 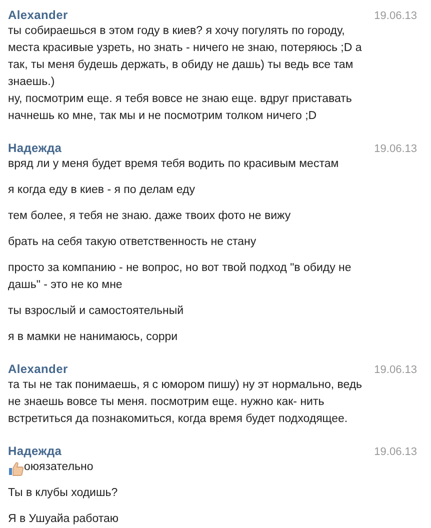 I want to click on message-text: тем более, я тебя не знаю. даже твоих фото не вижу, so click(x=149, y=216).